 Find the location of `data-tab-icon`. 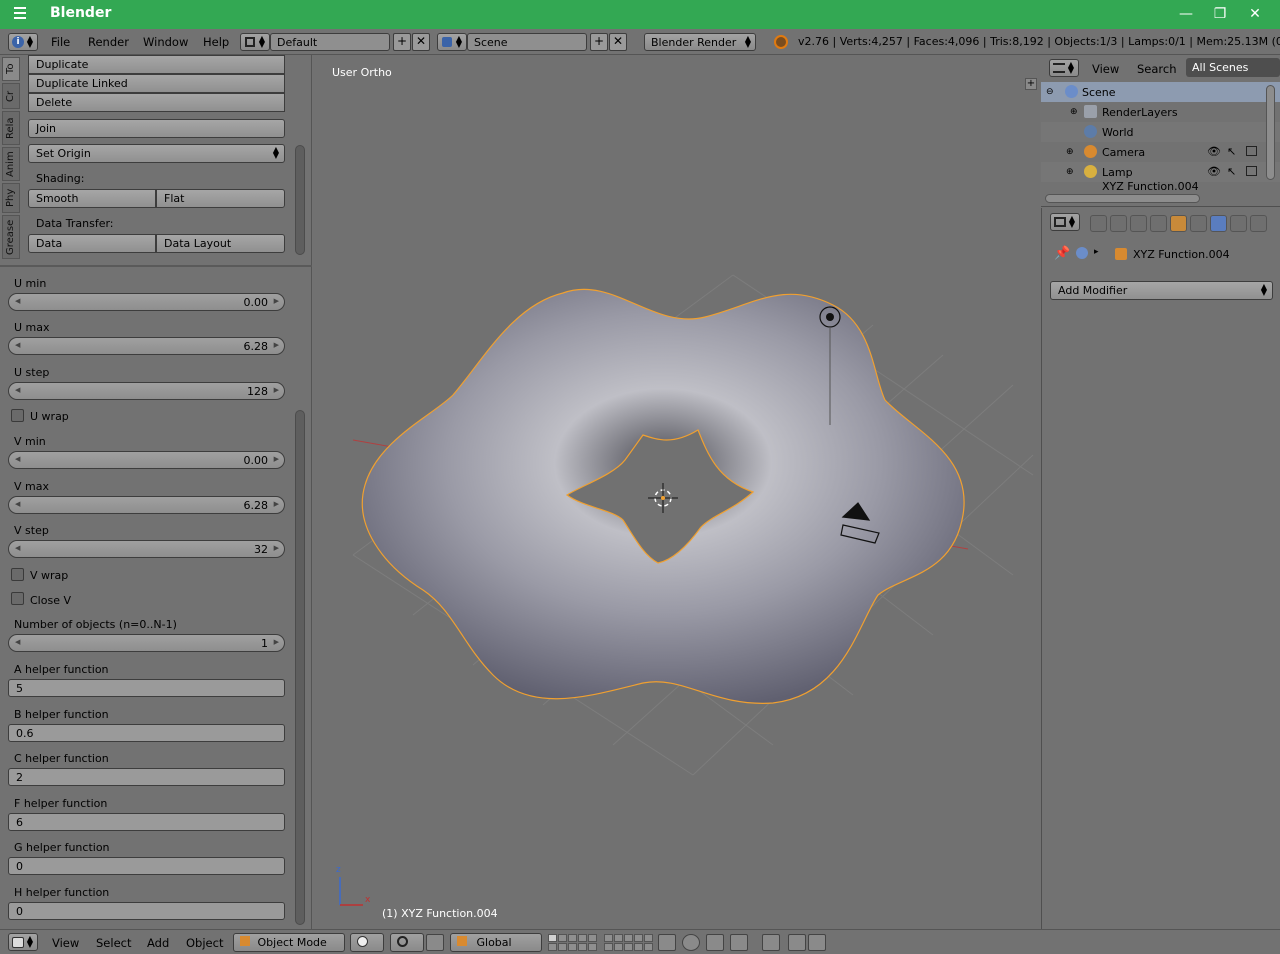

data-tab-icon is located at coordinates (1238, 223).